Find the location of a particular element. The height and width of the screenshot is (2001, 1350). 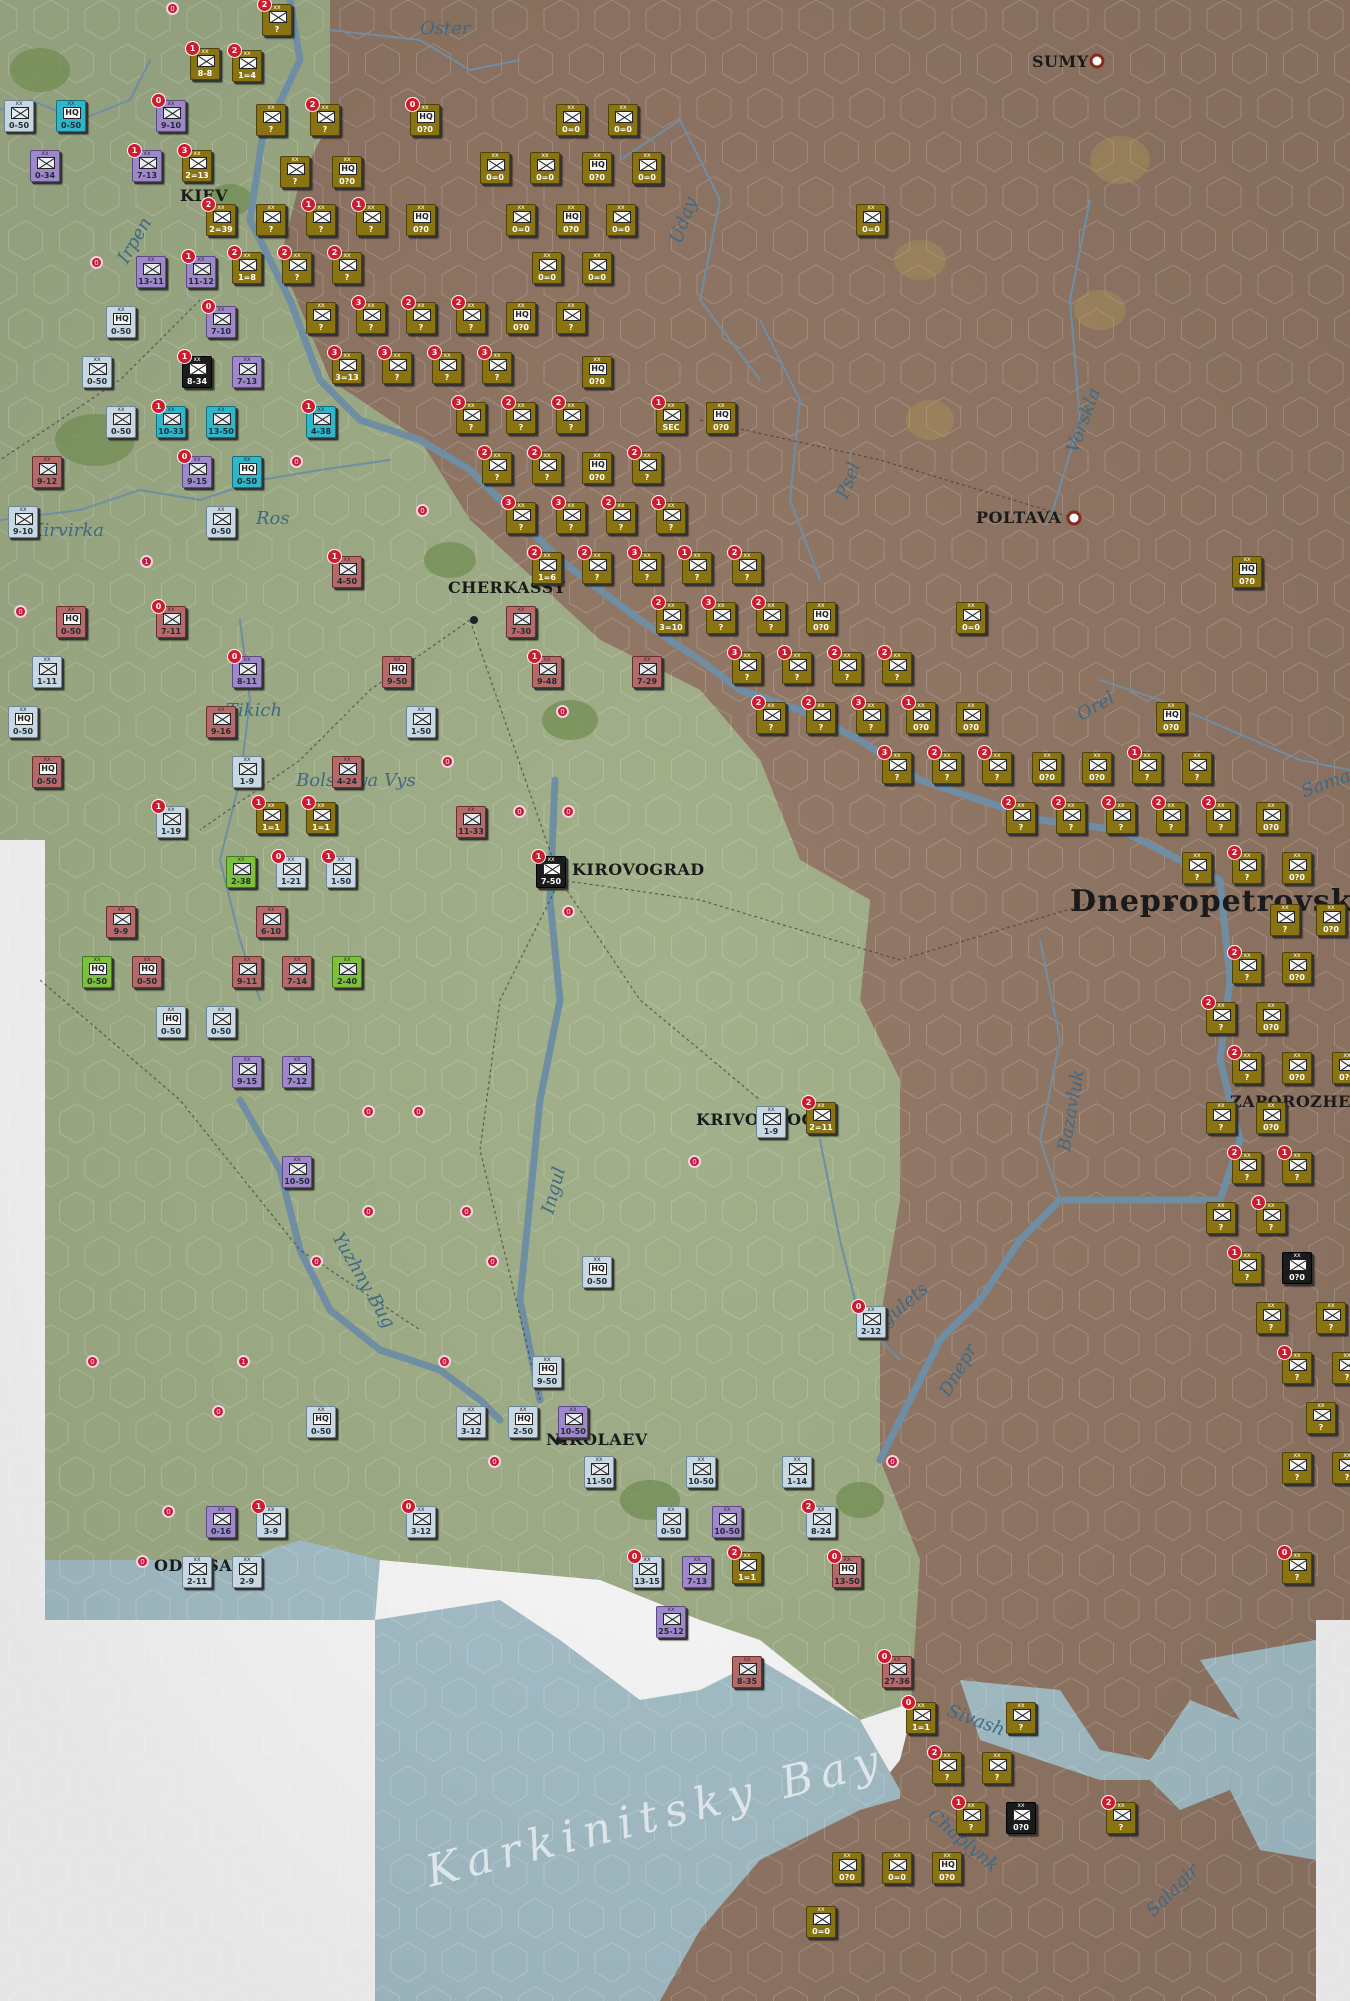

axis-unit-counter: xx 1=1 1 is located at coordinates (318, 814).